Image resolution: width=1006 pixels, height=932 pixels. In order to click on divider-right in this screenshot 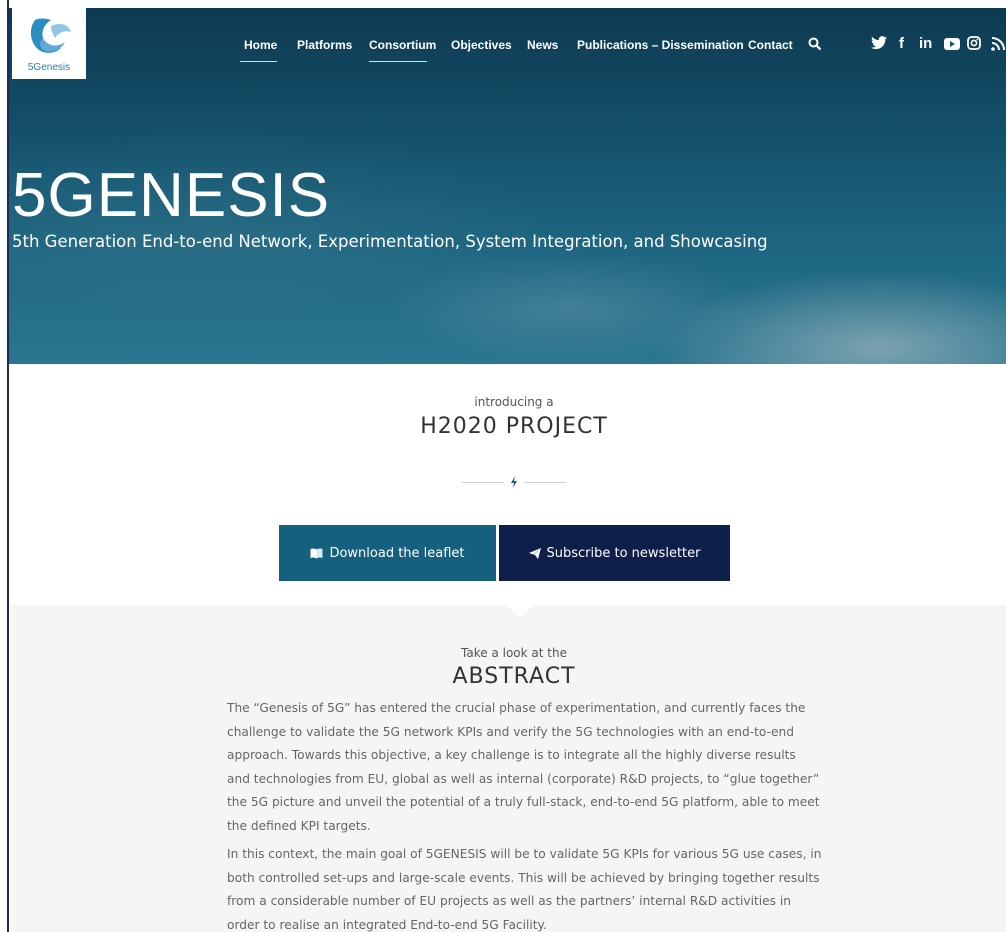, I will do `click(545, 482)`.